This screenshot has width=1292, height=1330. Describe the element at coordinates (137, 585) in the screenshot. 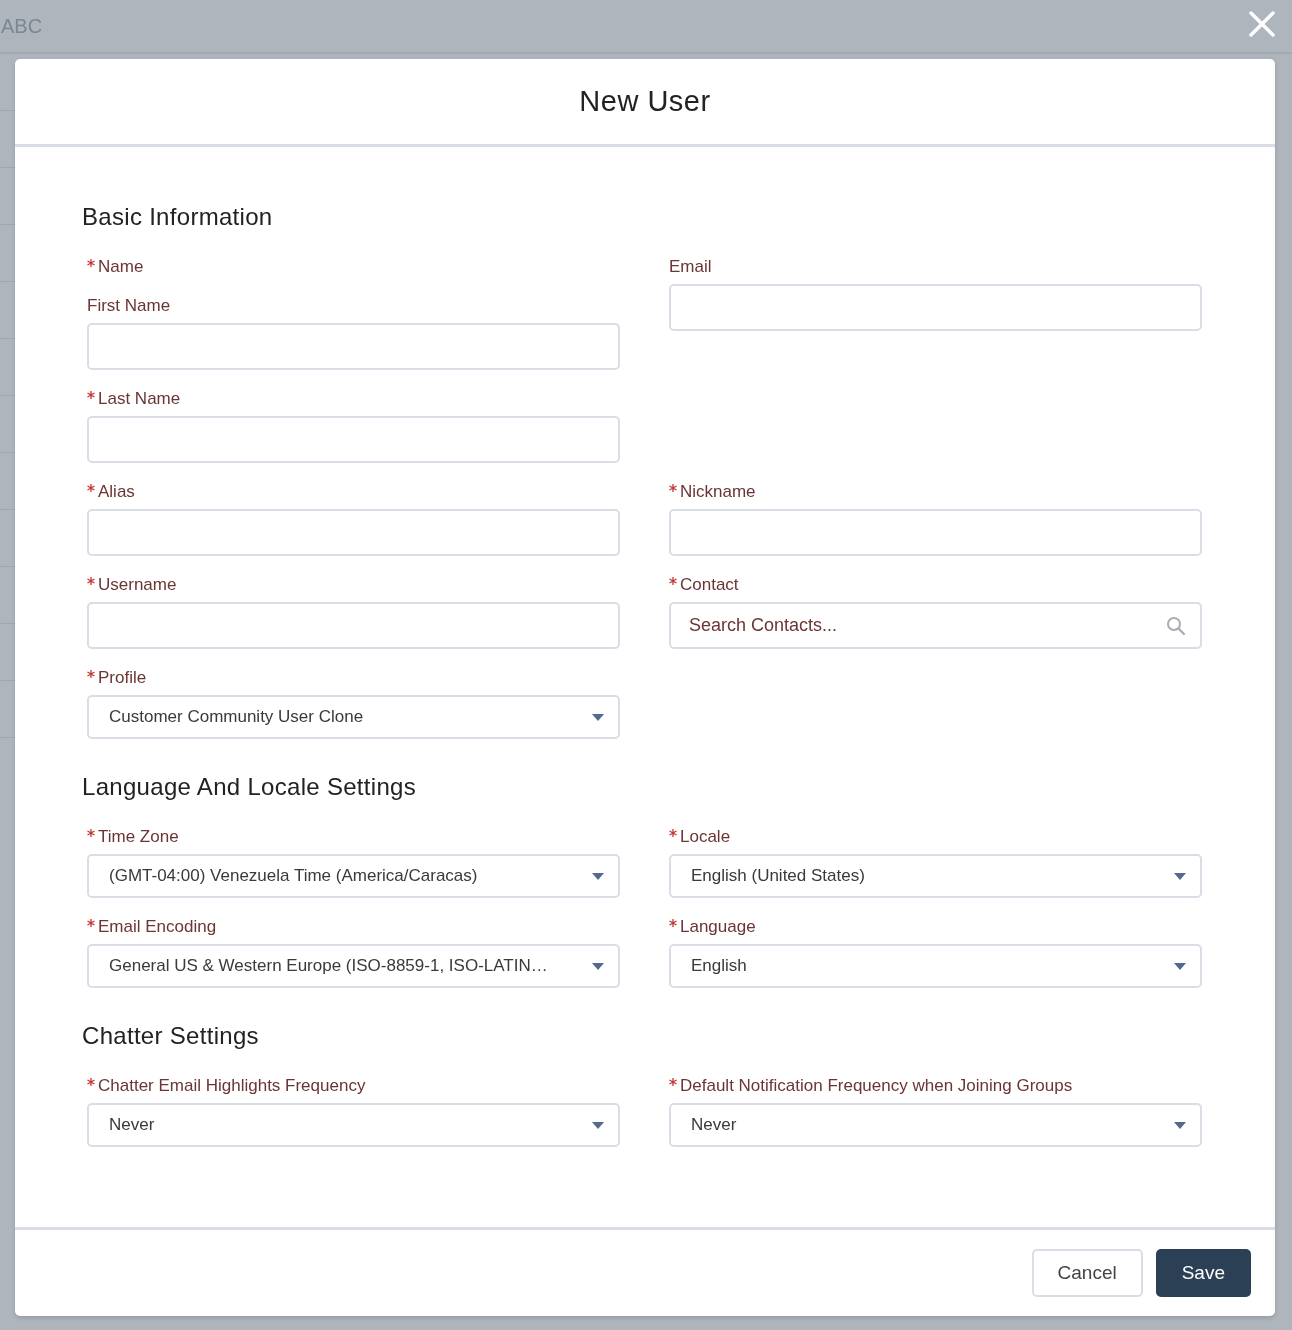

I see `field-label: Username` at that location.